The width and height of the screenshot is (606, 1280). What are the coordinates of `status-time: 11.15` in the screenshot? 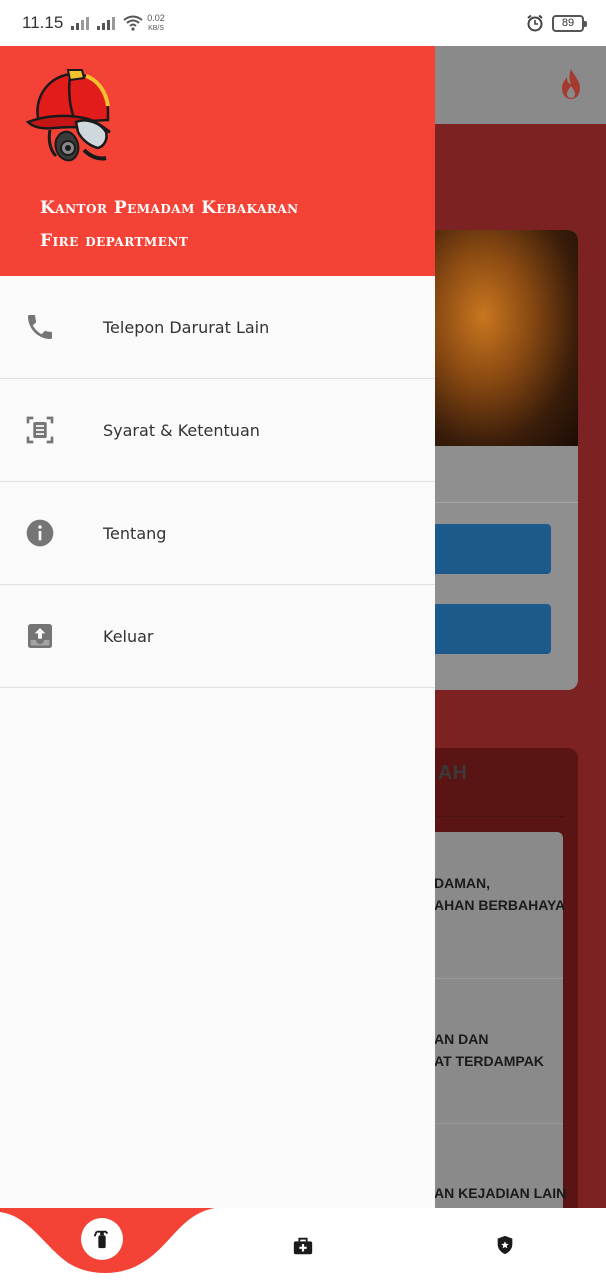 It's located at (43, 22).